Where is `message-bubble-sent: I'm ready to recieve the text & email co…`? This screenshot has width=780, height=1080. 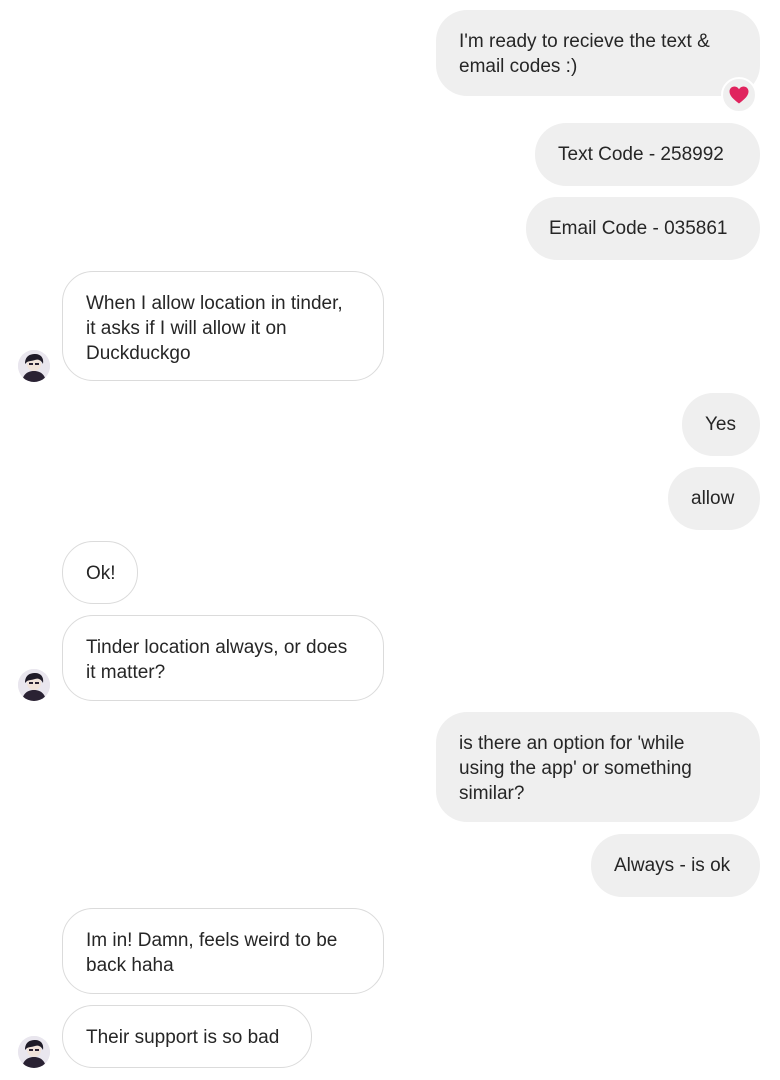
message-bubble-sent: I'm ready to recieve the text & email co… is located at coordinates (598, 53).